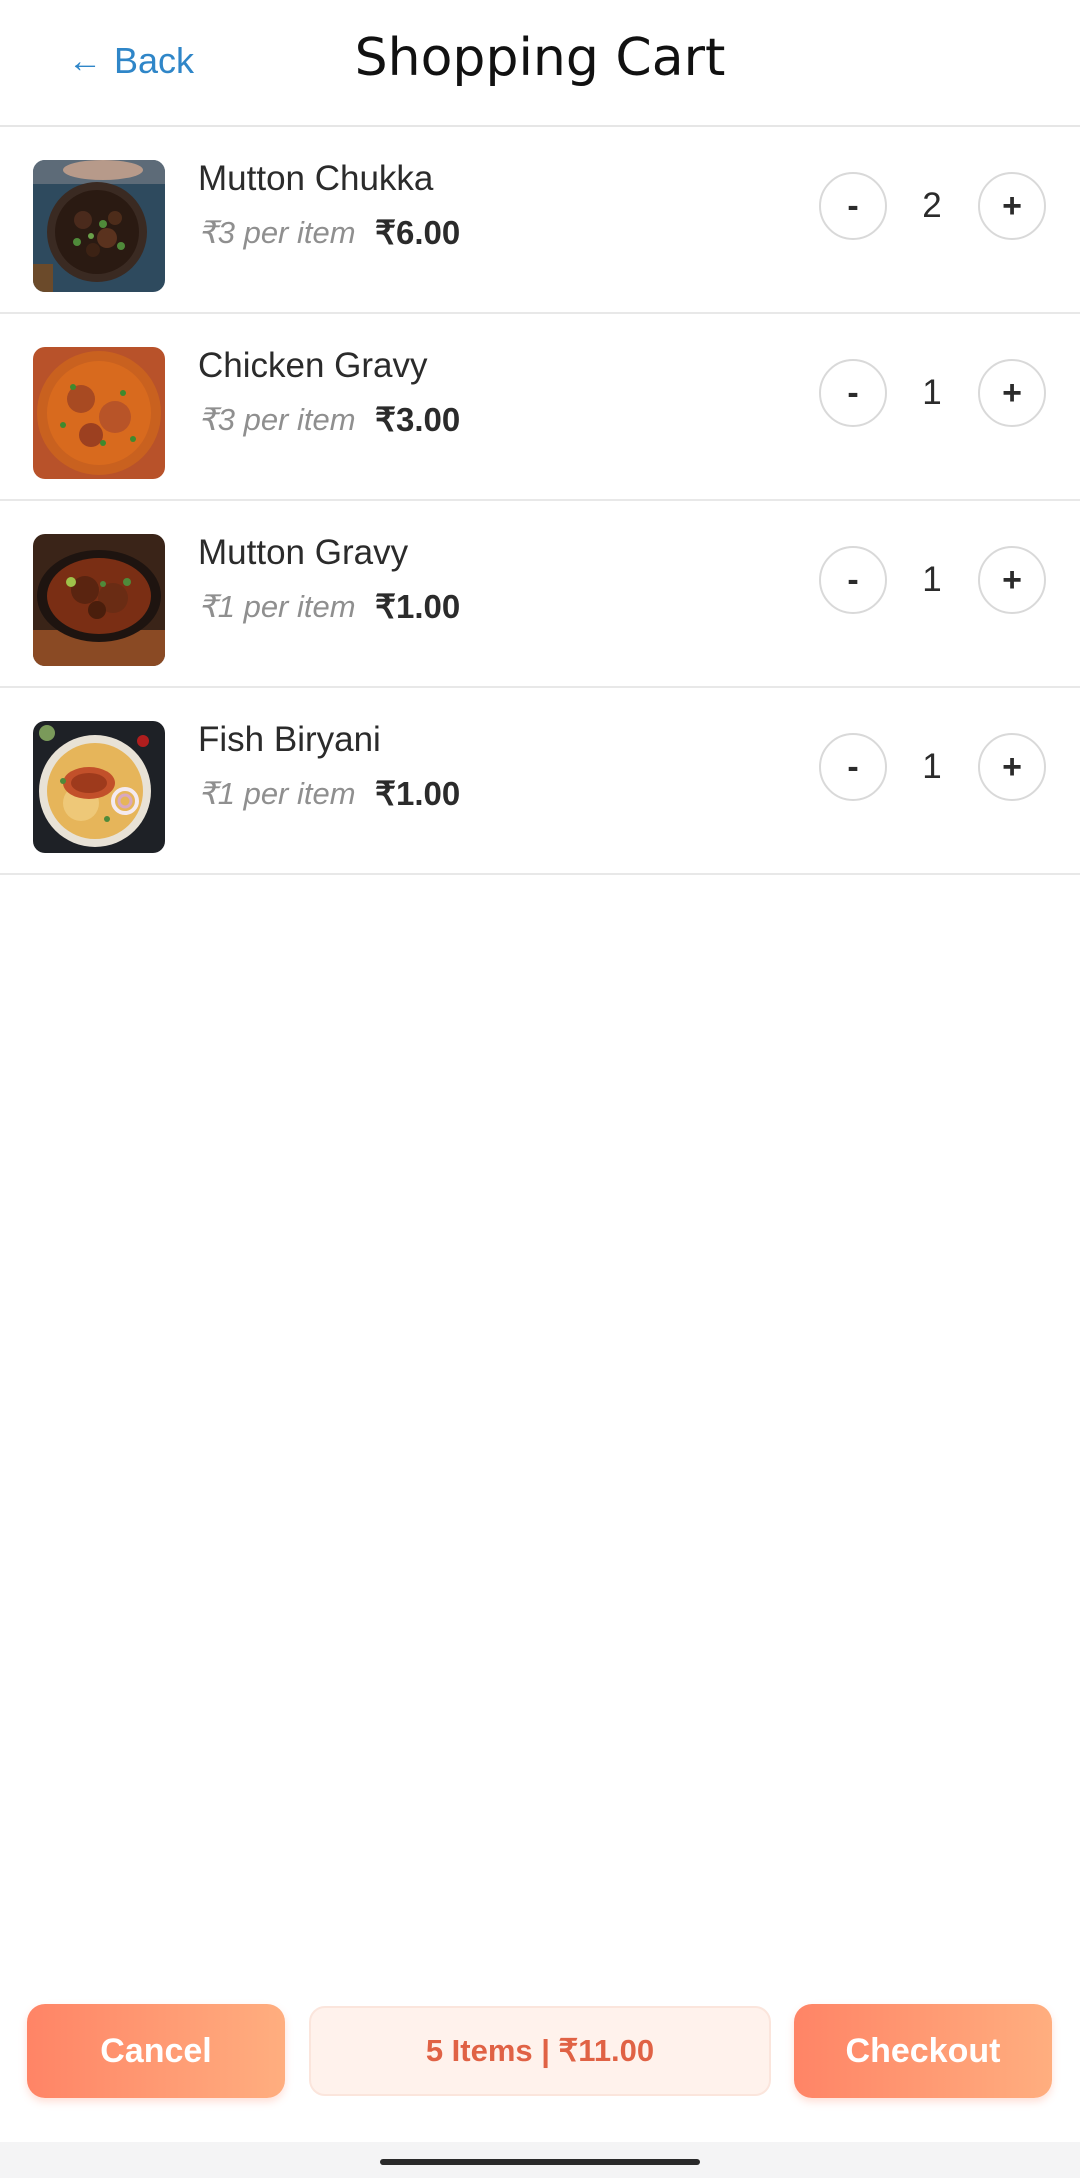 This screenshot has width=1080, height=2178. What do you see at coordinates (923, 2051) in the screenshot?
I see `checkout-button: Checkout` at bounding box center [923, 2051].